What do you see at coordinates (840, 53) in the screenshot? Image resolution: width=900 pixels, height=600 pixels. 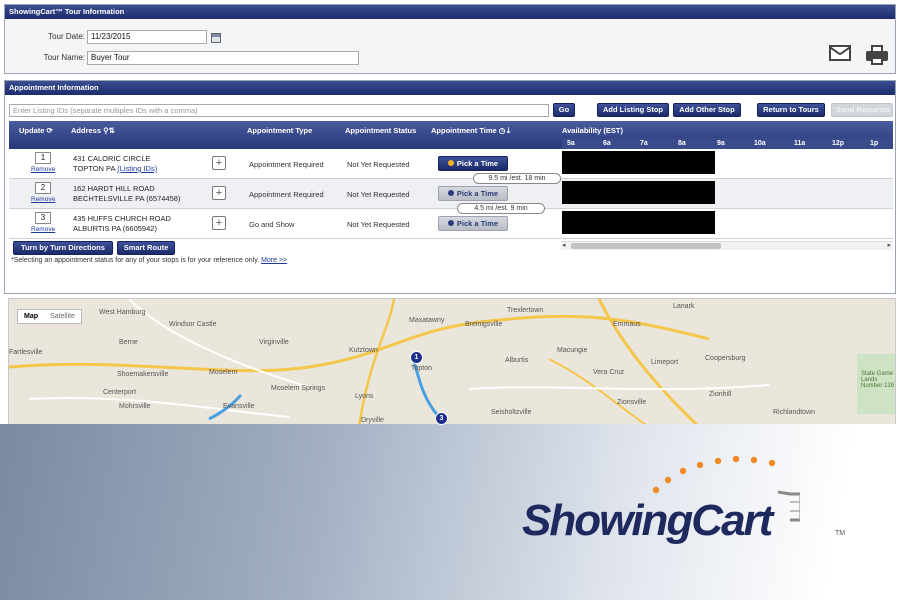 I see `email-icon` at bounding box center [840, 53].